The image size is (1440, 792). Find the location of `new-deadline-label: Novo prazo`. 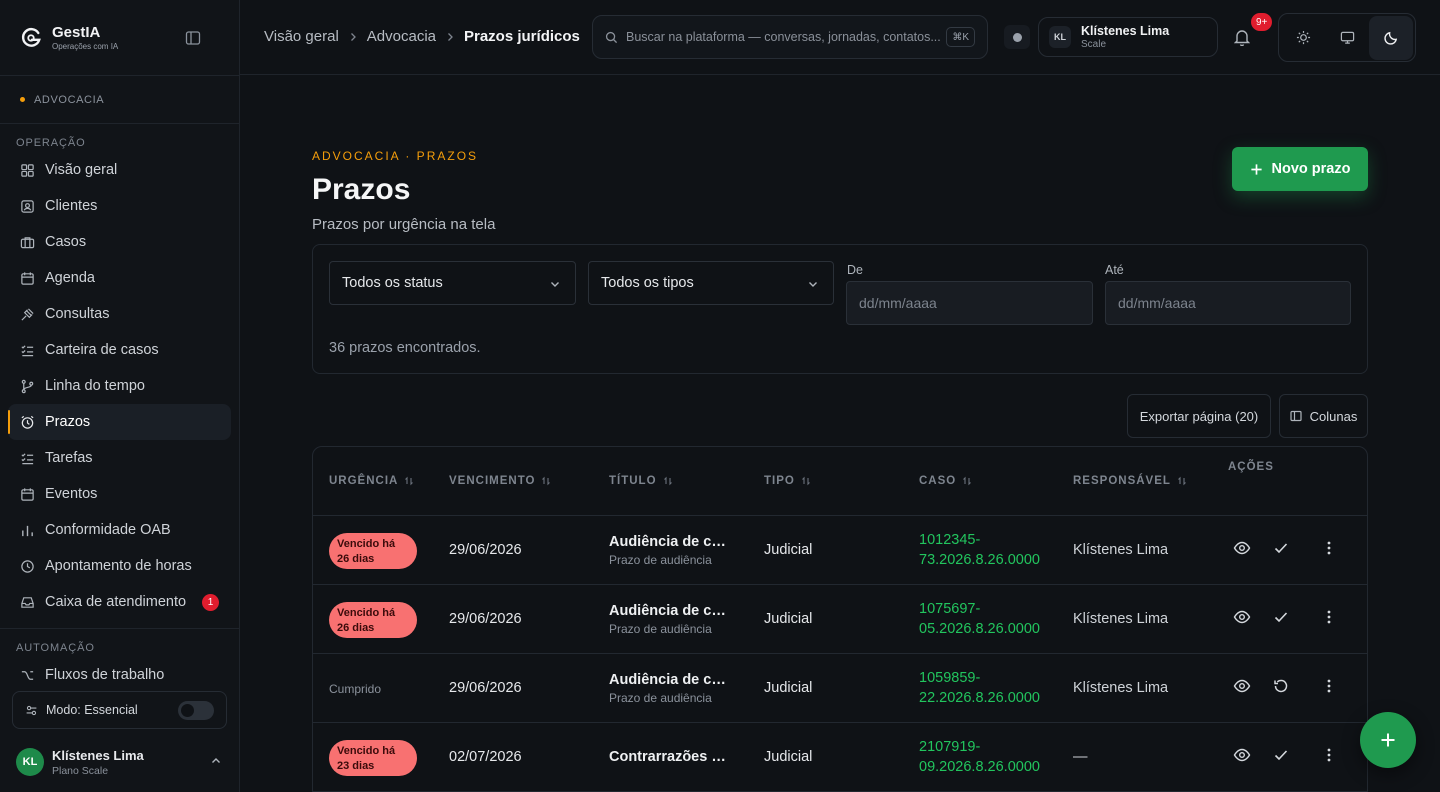

new-deadline-label: Novo prazo is located at coordinates (1311, 169).